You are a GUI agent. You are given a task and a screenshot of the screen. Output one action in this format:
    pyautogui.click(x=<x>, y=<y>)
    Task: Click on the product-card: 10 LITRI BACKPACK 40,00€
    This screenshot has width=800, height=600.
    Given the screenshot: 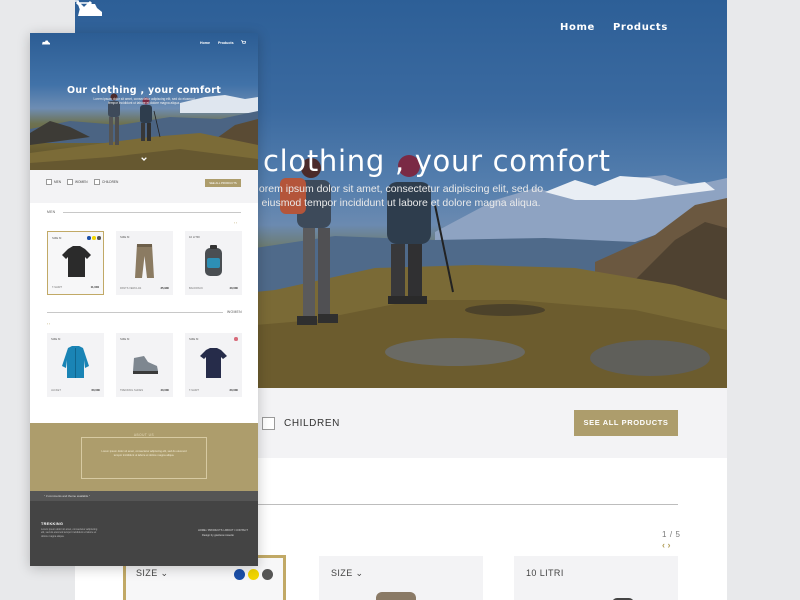 What is the action you would take?
    pyautogui.click(x=213, y=263)
    